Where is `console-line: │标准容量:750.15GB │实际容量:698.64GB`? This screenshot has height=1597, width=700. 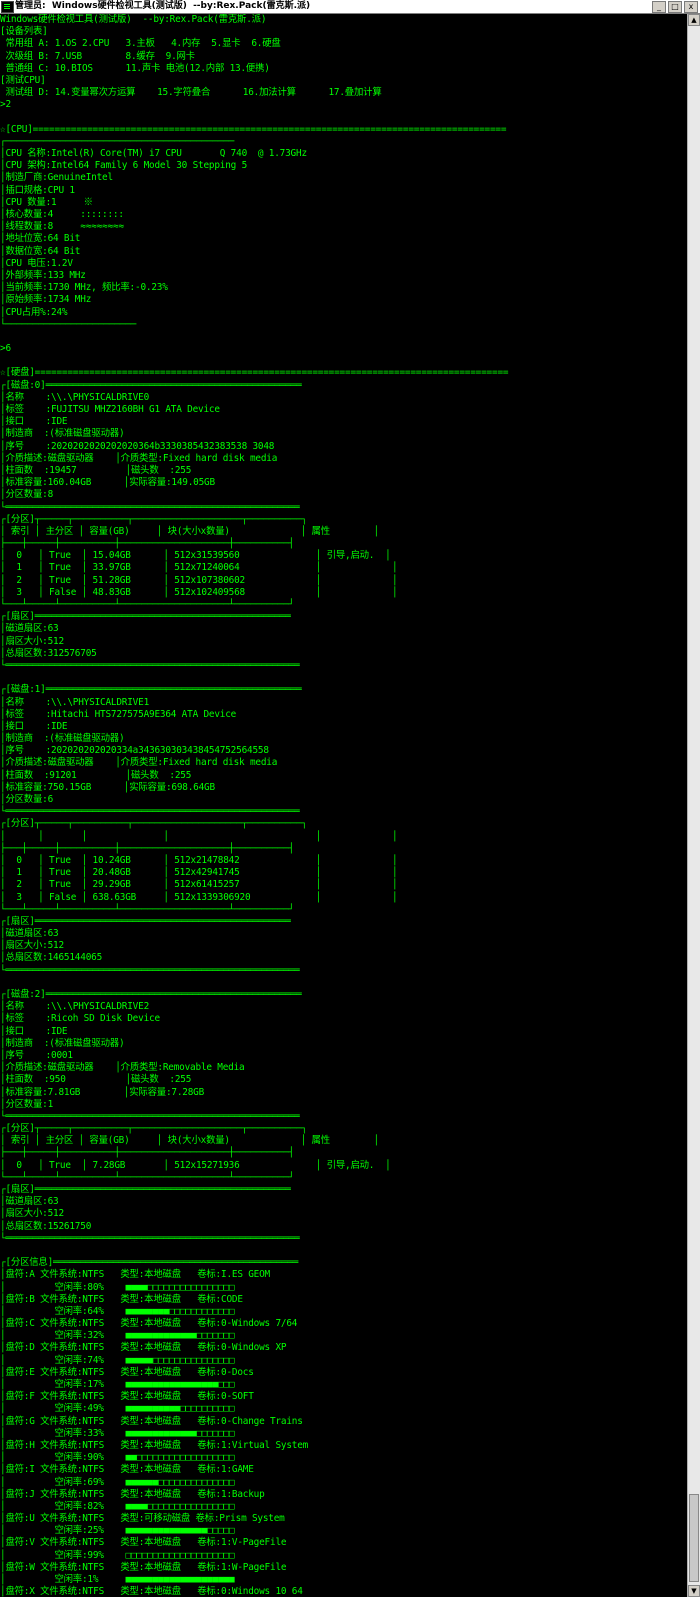
console-line: │标准容量:750.15GB │实际容量:698.64GB is located at coordinates (107, 787).